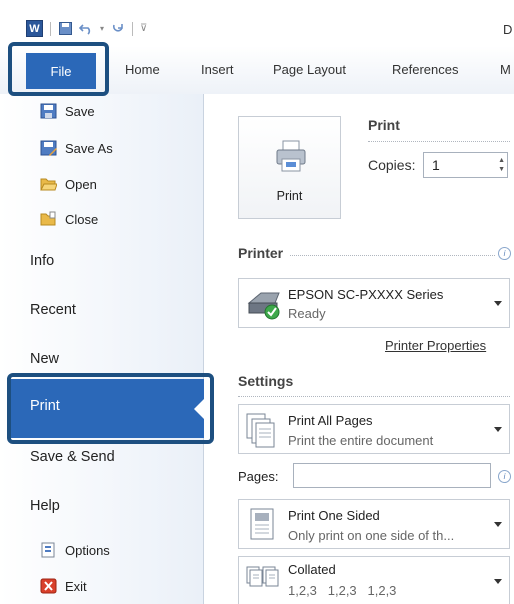 This screenshot has height=604, width=514. Describe the element at coordinates (291, 156) in the screenshot. I see `printer-icon` at that location.